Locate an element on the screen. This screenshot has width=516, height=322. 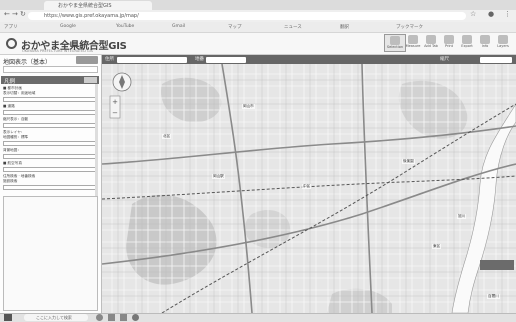
address-text: https://www.gis.pref.okayama.jp/map/ is located at coordinates (91, 16).